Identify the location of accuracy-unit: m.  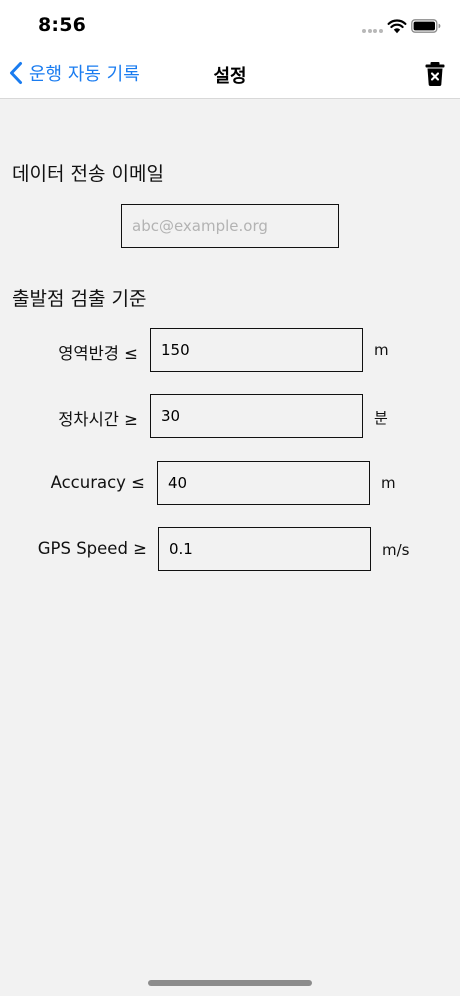
(388, 483).